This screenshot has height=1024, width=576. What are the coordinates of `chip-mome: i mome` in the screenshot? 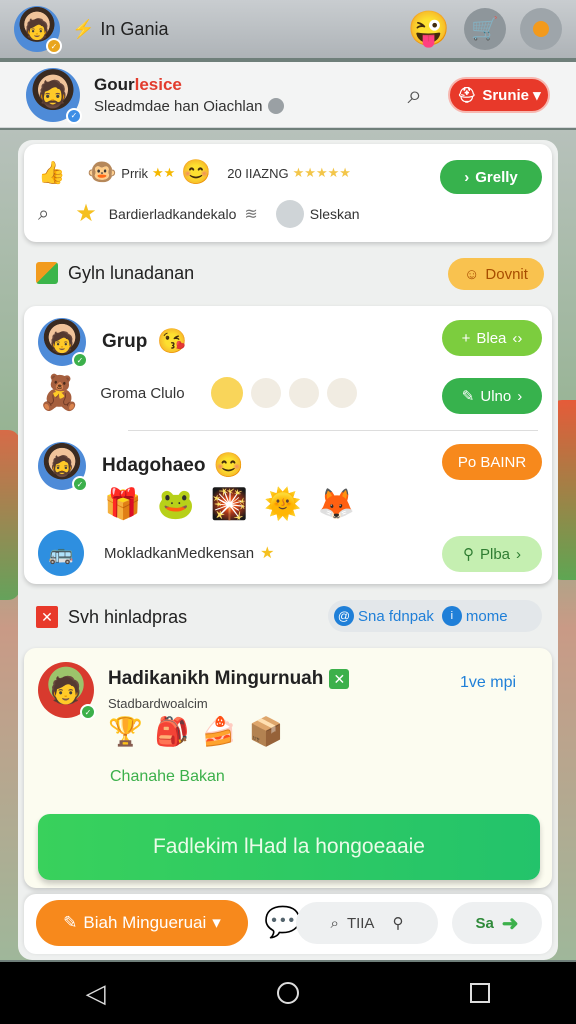 It's located at (474, 616).